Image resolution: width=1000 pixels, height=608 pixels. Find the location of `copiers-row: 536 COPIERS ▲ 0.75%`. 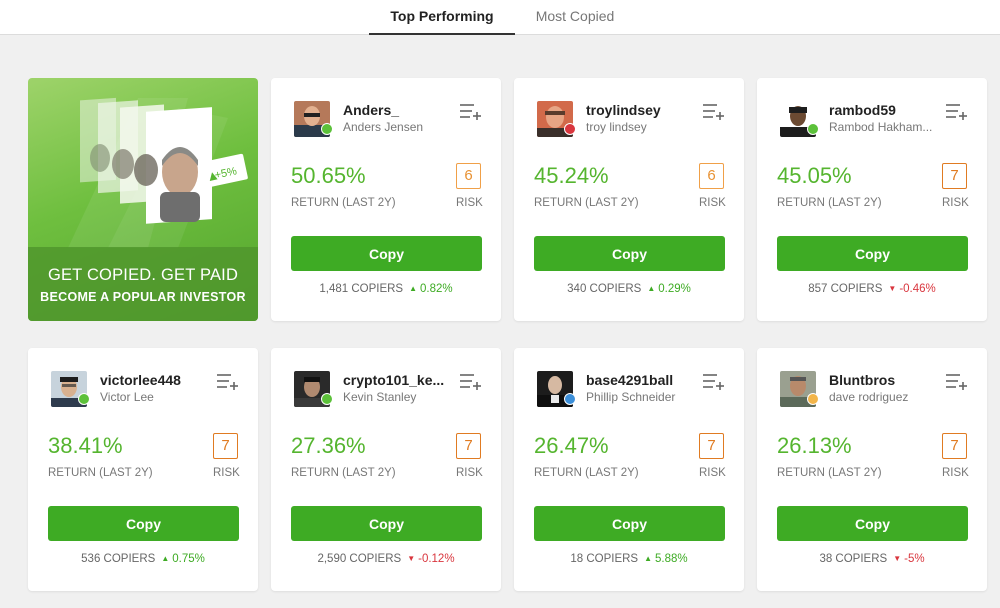

copiers-row: 536 COPIERS ▲ 0.75% is located at coordinates (143, 559).